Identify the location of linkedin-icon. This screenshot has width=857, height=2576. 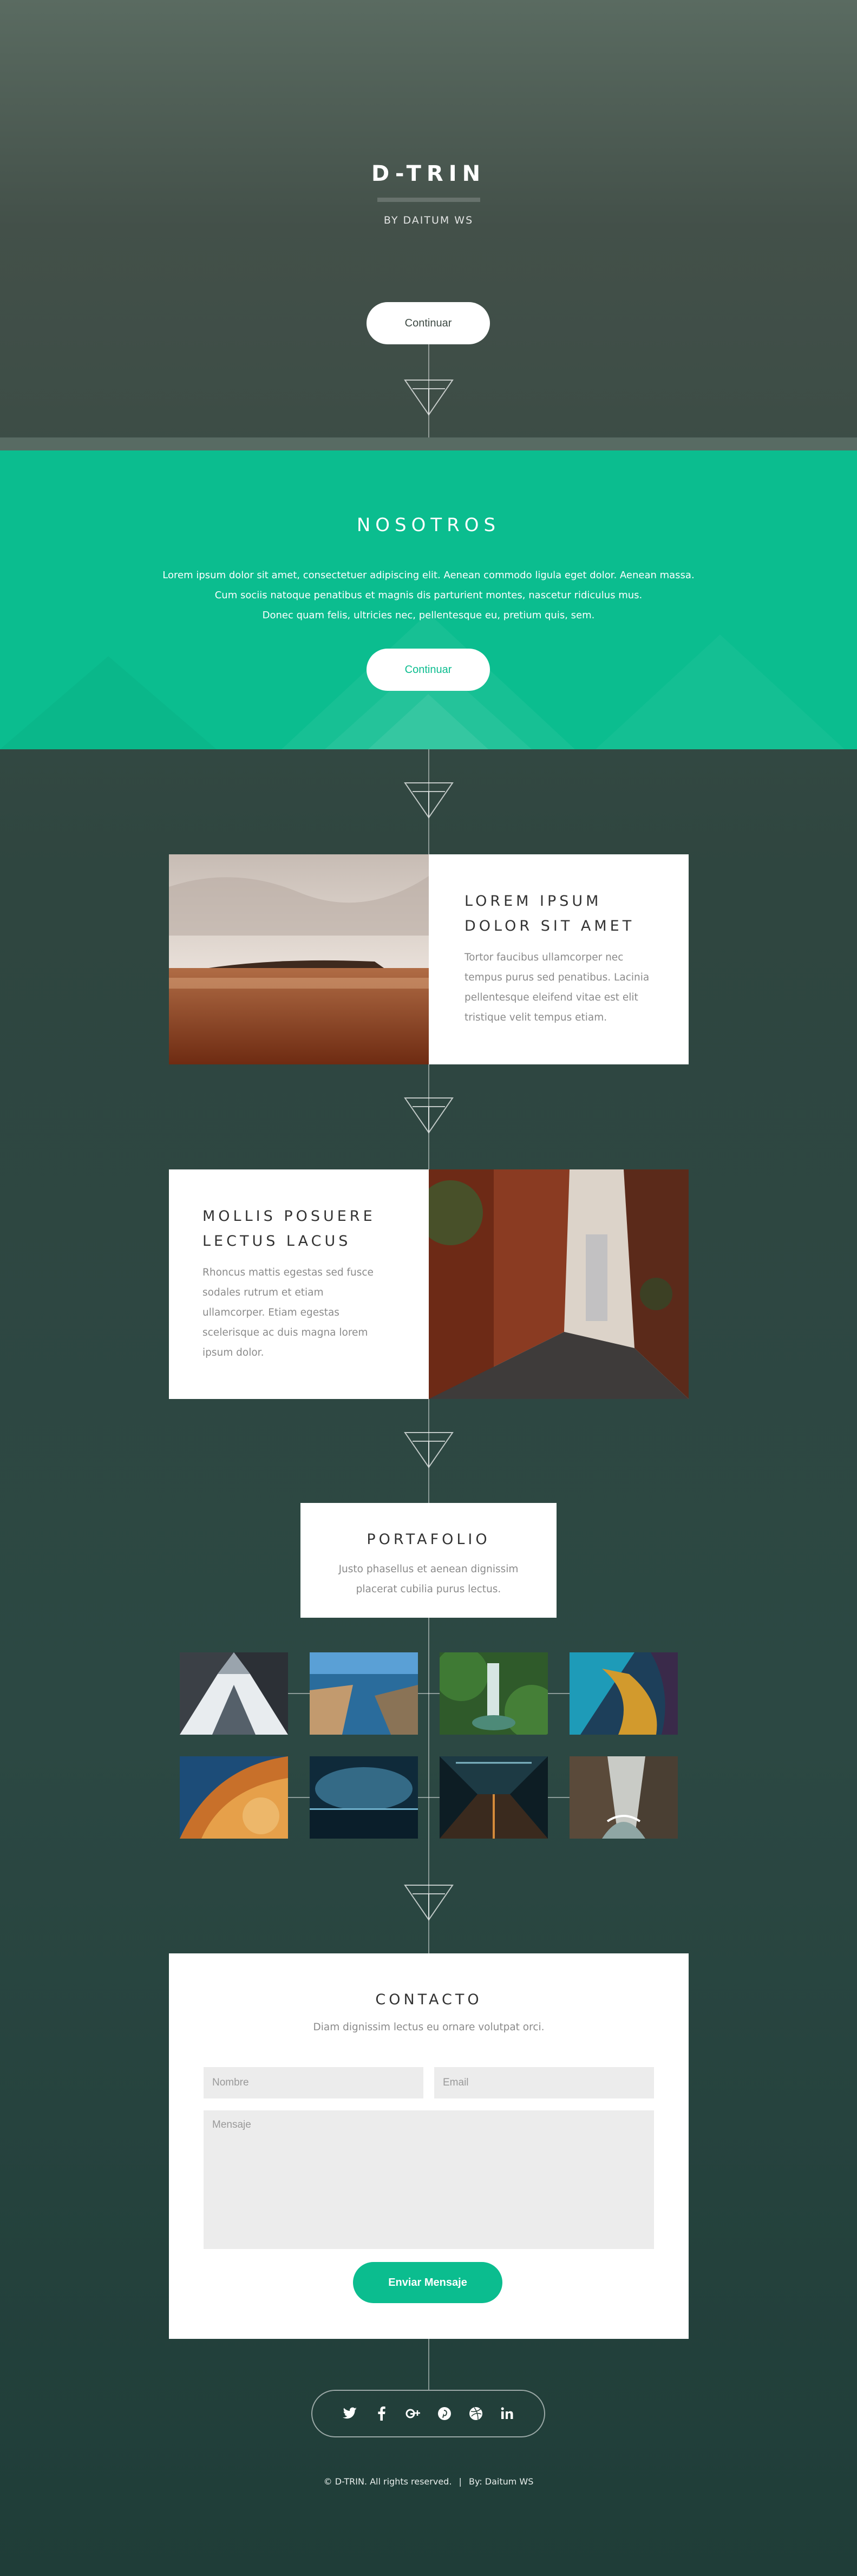
(507, 2413).